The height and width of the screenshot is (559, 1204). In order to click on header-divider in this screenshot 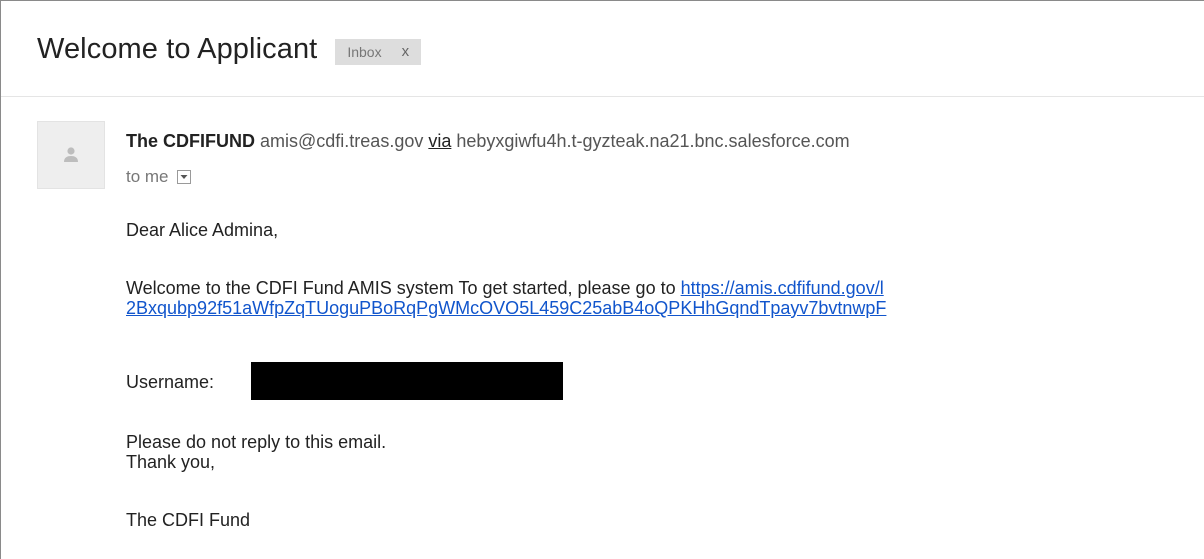, I will do `click(602, 96)`.